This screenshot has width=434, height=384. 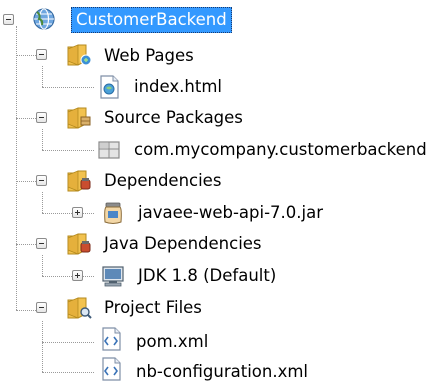 I want to click on package-icon, so click(x=109, y=150).